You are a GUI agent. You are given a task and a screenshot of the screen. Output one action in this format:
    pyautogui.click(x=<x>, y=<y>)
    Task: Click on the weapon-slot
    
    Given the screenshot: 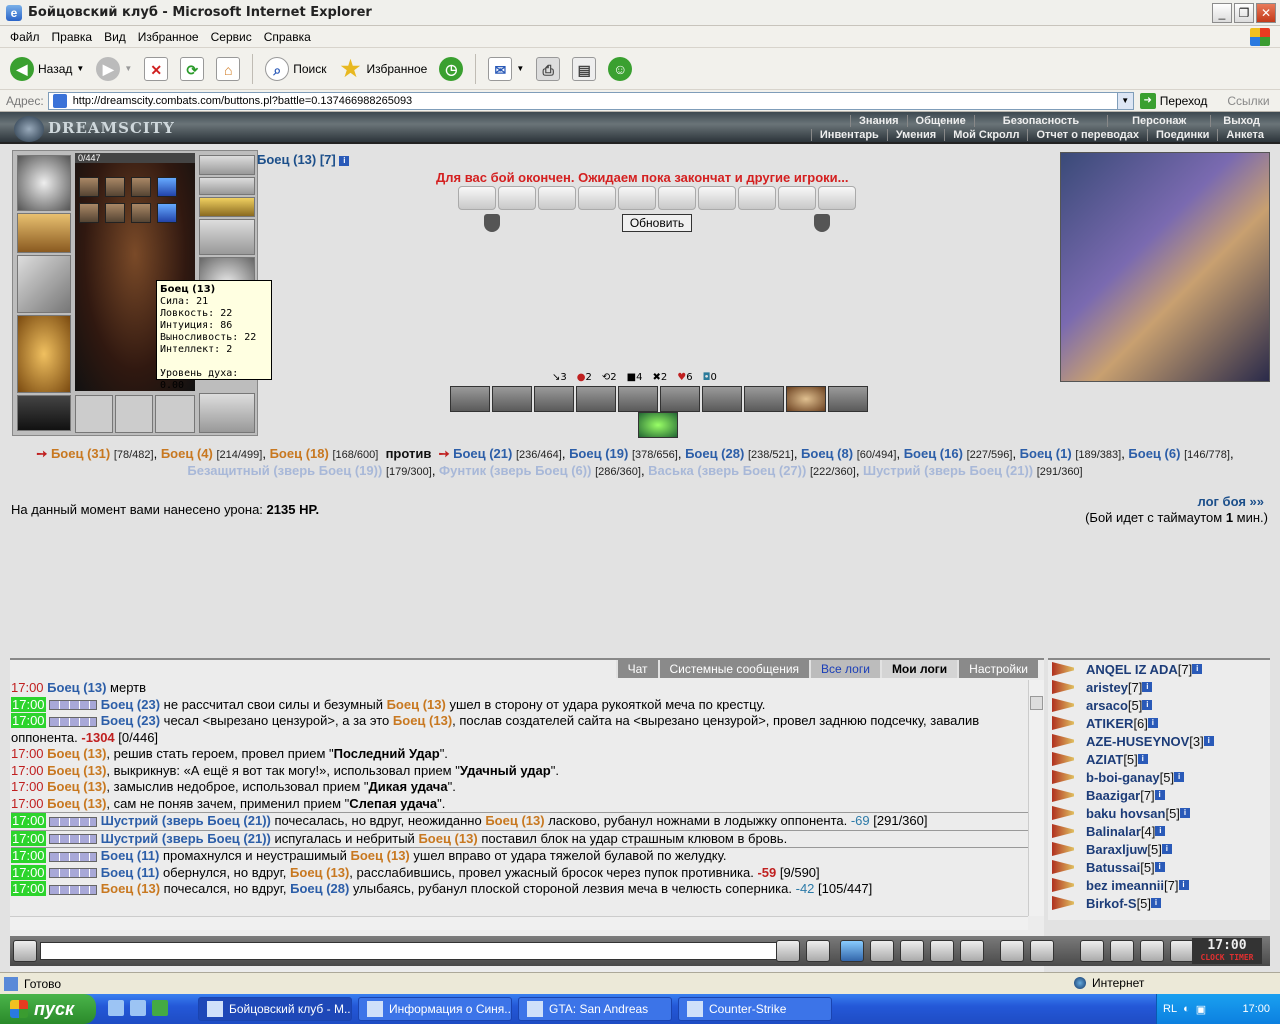 What is the action you would take?
    pyautogui.click(x=44, y=284)
    